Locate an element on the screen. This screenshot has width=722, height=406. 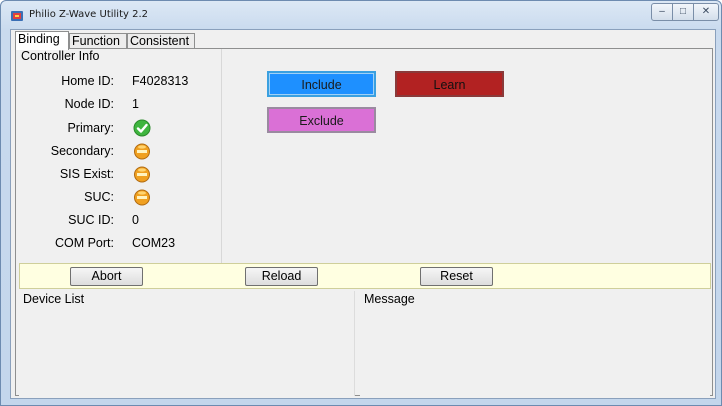
minimize-icon: – is located at coordinates (662, 11).